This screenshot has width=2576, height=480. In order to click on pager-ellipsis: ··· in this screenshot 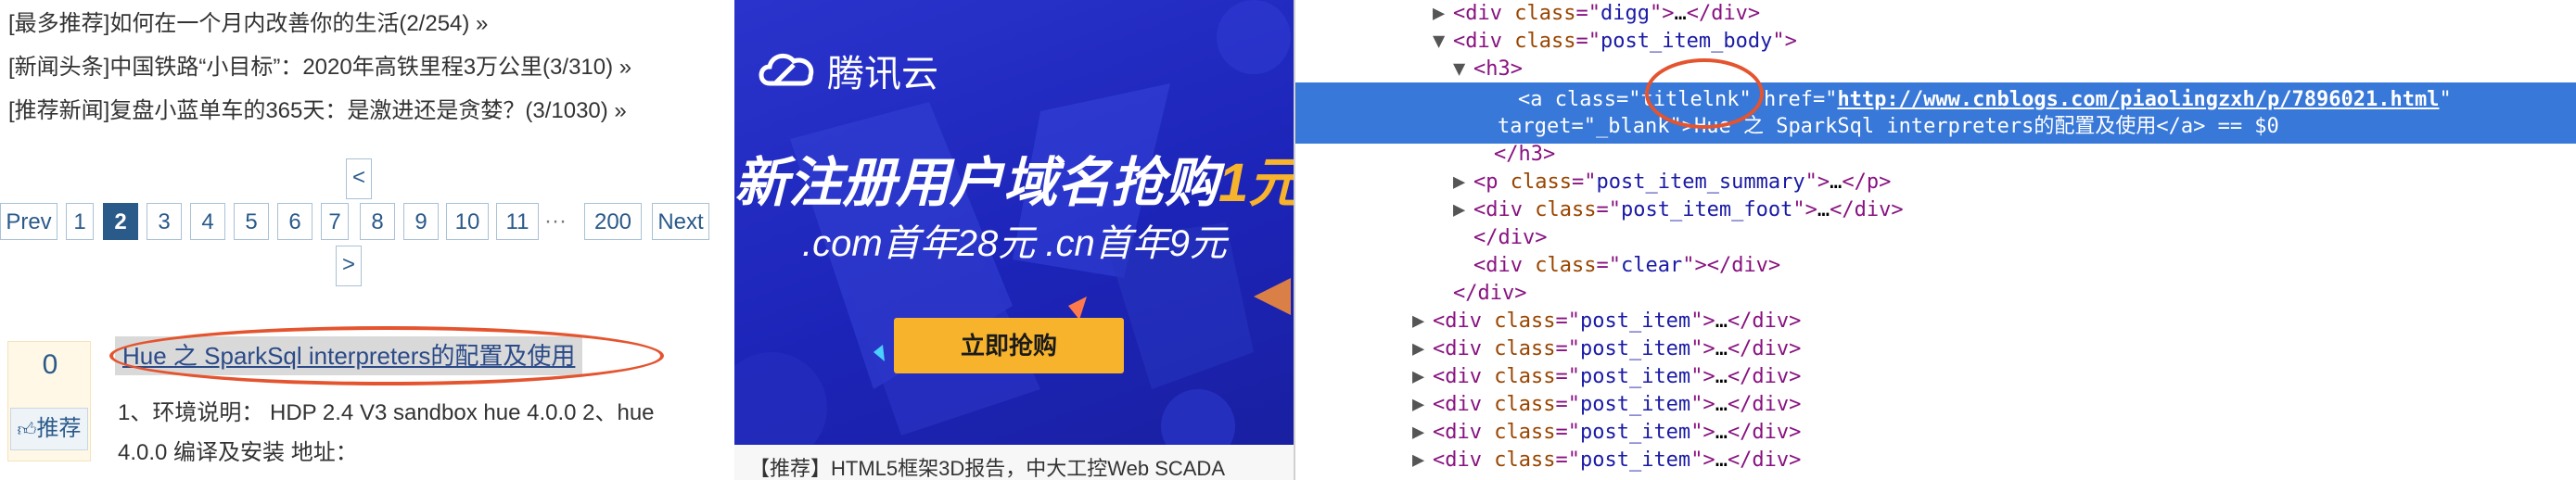, I will do `click(555, 221)`.